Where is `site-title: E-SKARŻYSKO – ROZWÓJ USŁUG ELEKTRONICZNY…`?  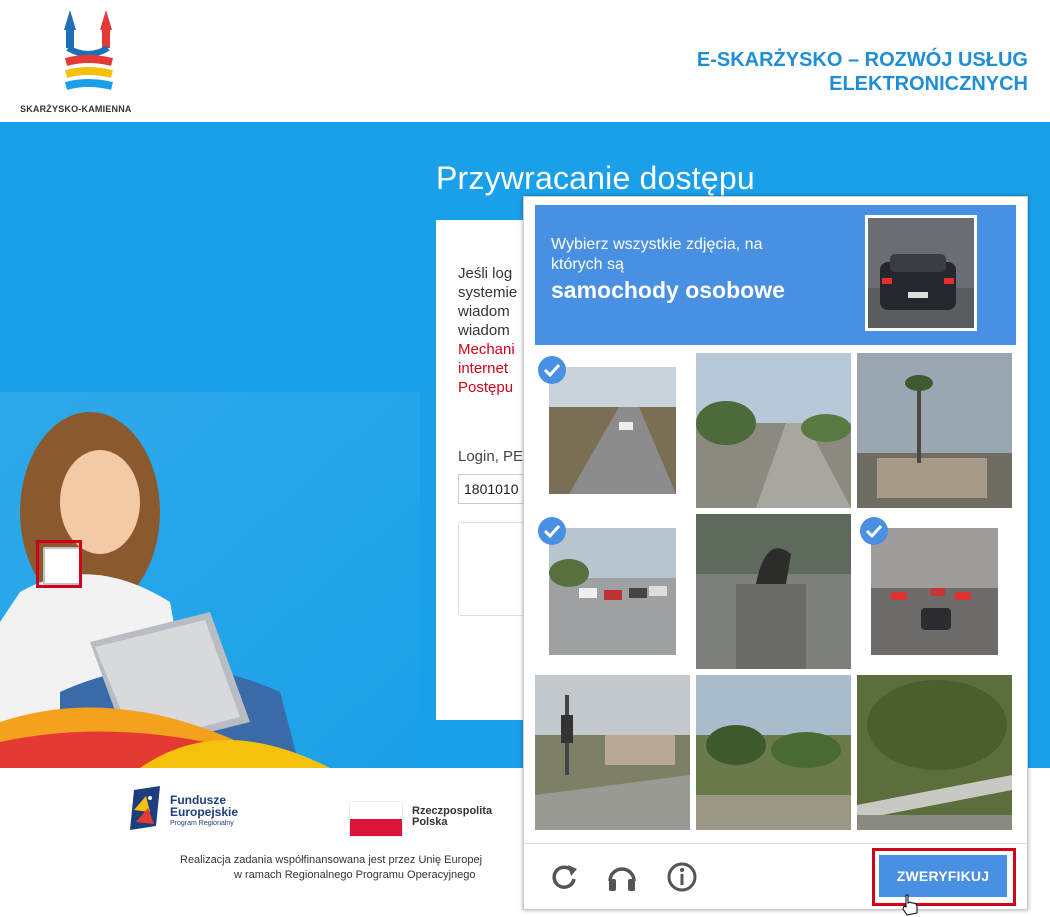 site-title: E-SKARŻYSKO – ROZWÓJ USŁUG ELEKTRONICZNY… is located at coordinates (818, 72).